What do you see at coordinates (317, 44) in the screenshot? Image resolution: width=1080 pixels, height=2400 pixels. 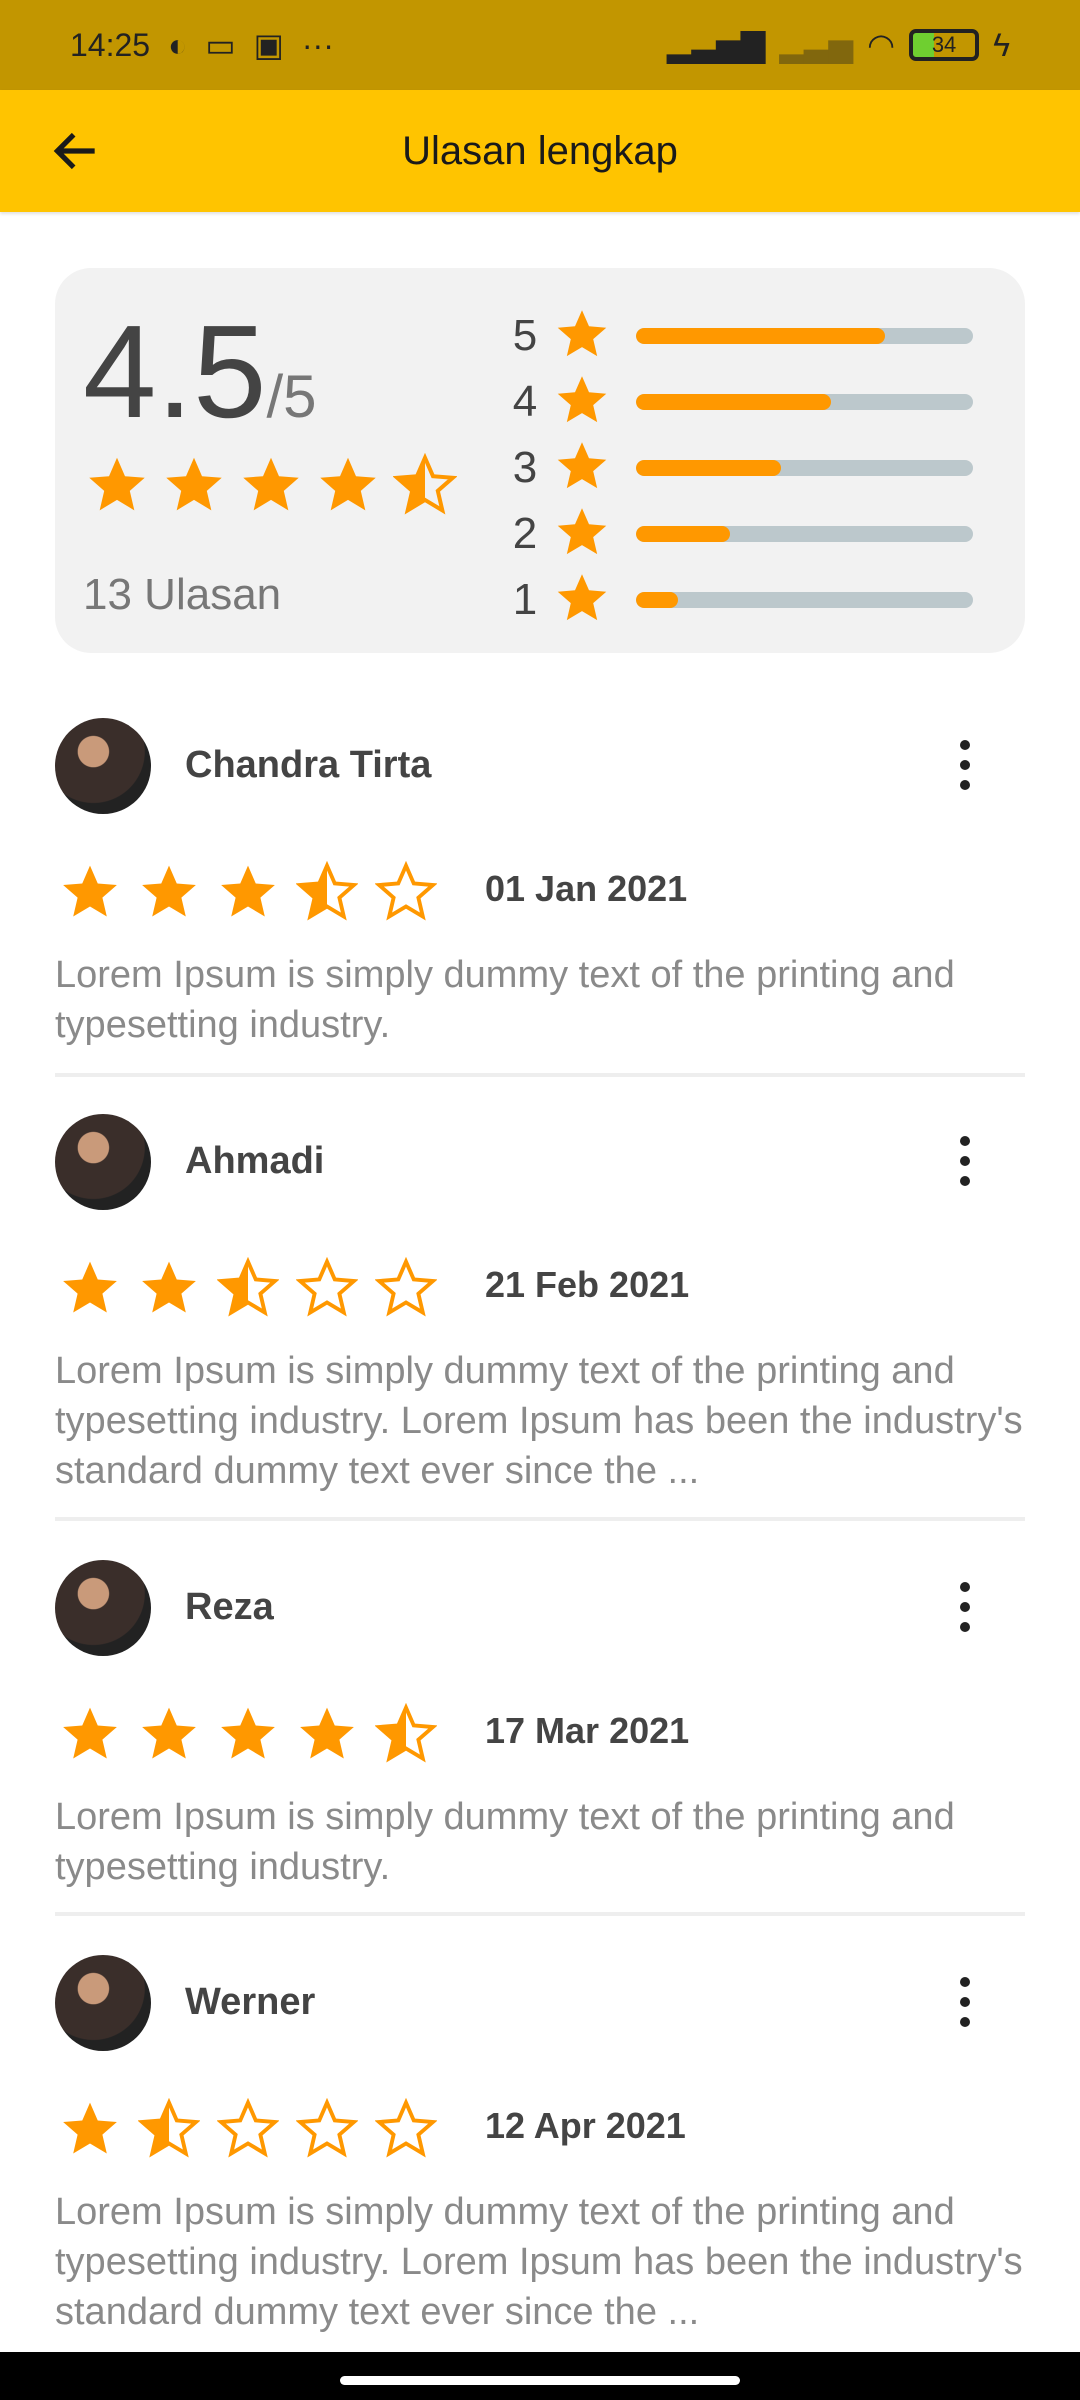 I see `more-notifications-icon: ···` at bounding box center [317, 44].